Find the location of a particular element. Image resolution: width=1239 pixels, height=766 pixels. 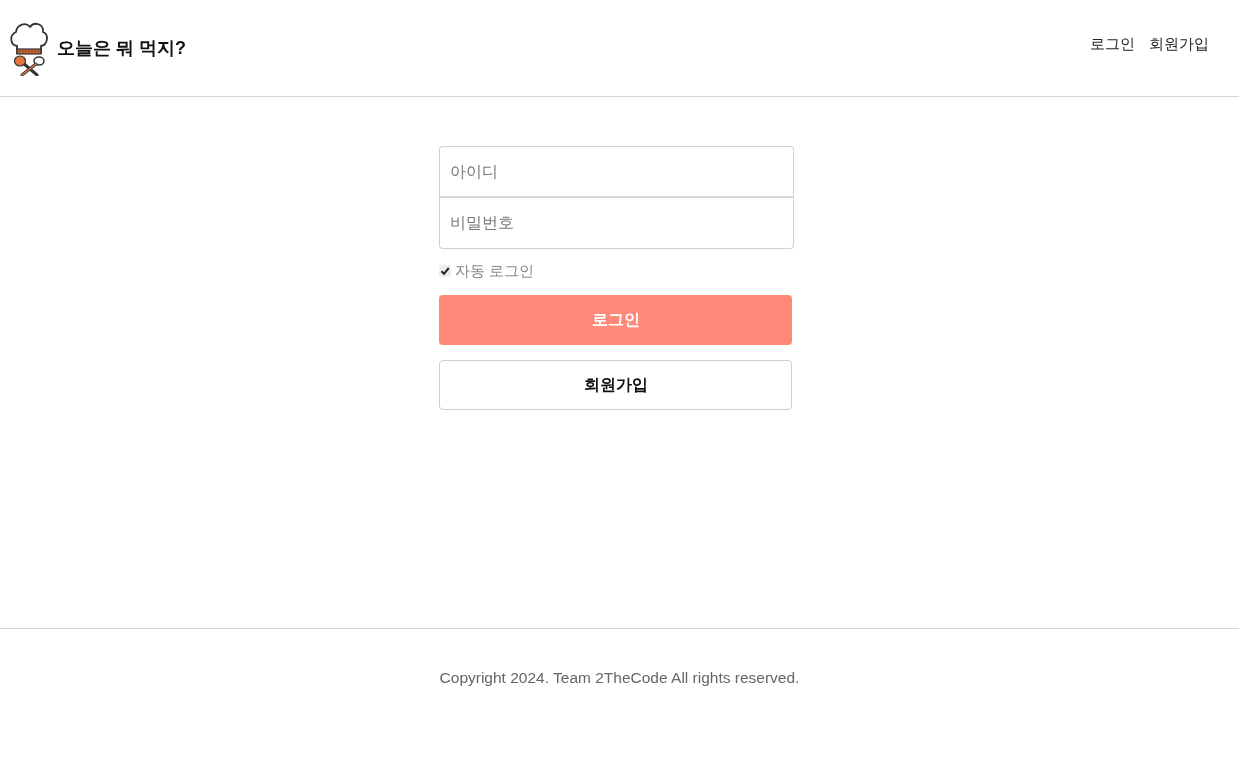

password-input-field: 비밀번호 is located at coordinates (616, 223).